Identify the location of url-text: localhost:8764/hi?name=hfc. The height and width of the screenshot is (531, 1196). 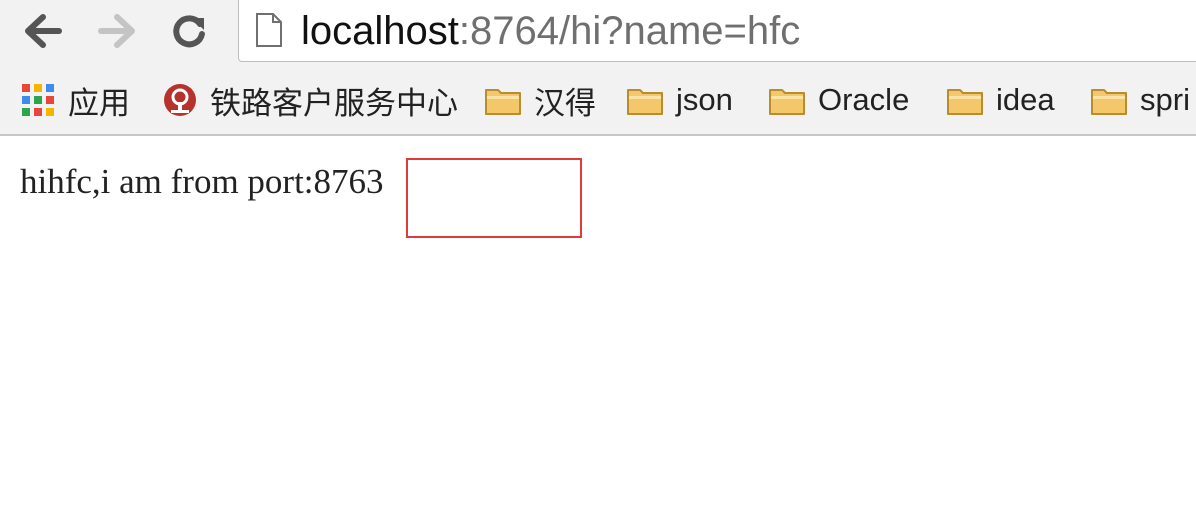
(550, 31).